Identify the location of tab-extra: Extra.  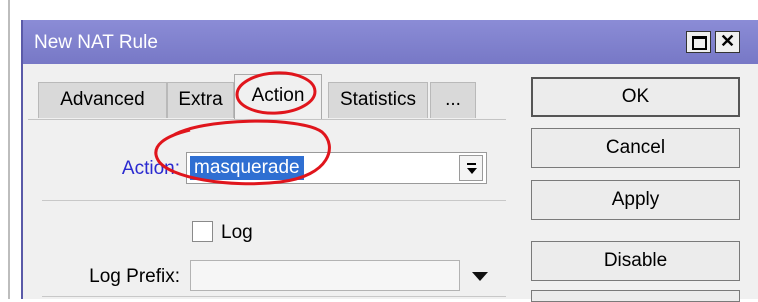
(200, 100).